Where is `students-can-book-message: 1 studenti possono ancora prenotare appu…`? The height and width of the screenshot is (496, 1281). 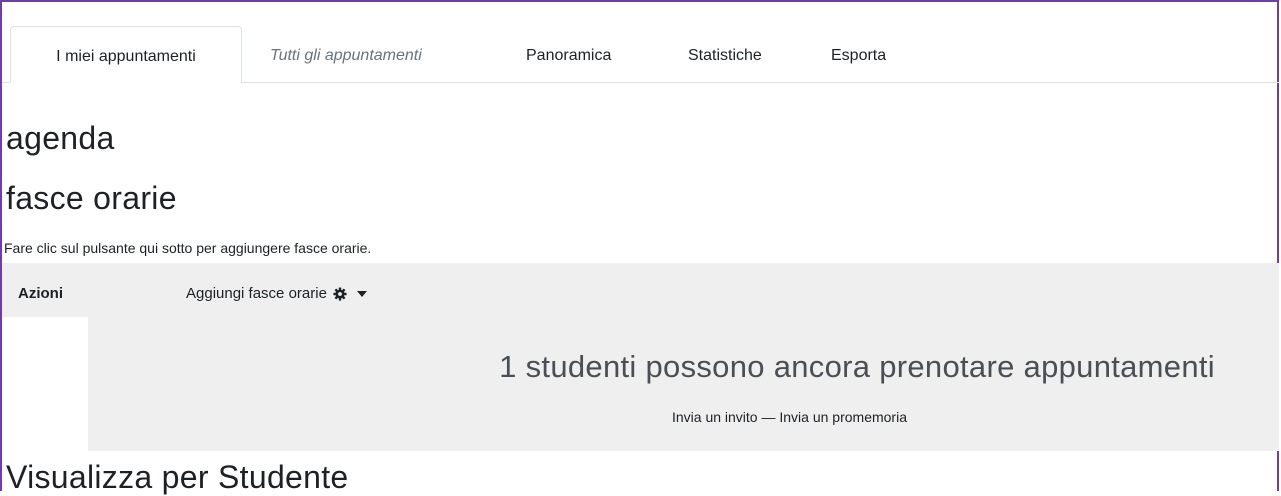
students-can-book-message: 1 studenti possono ancora prenotare appu… is located at coordinates (857, 366).